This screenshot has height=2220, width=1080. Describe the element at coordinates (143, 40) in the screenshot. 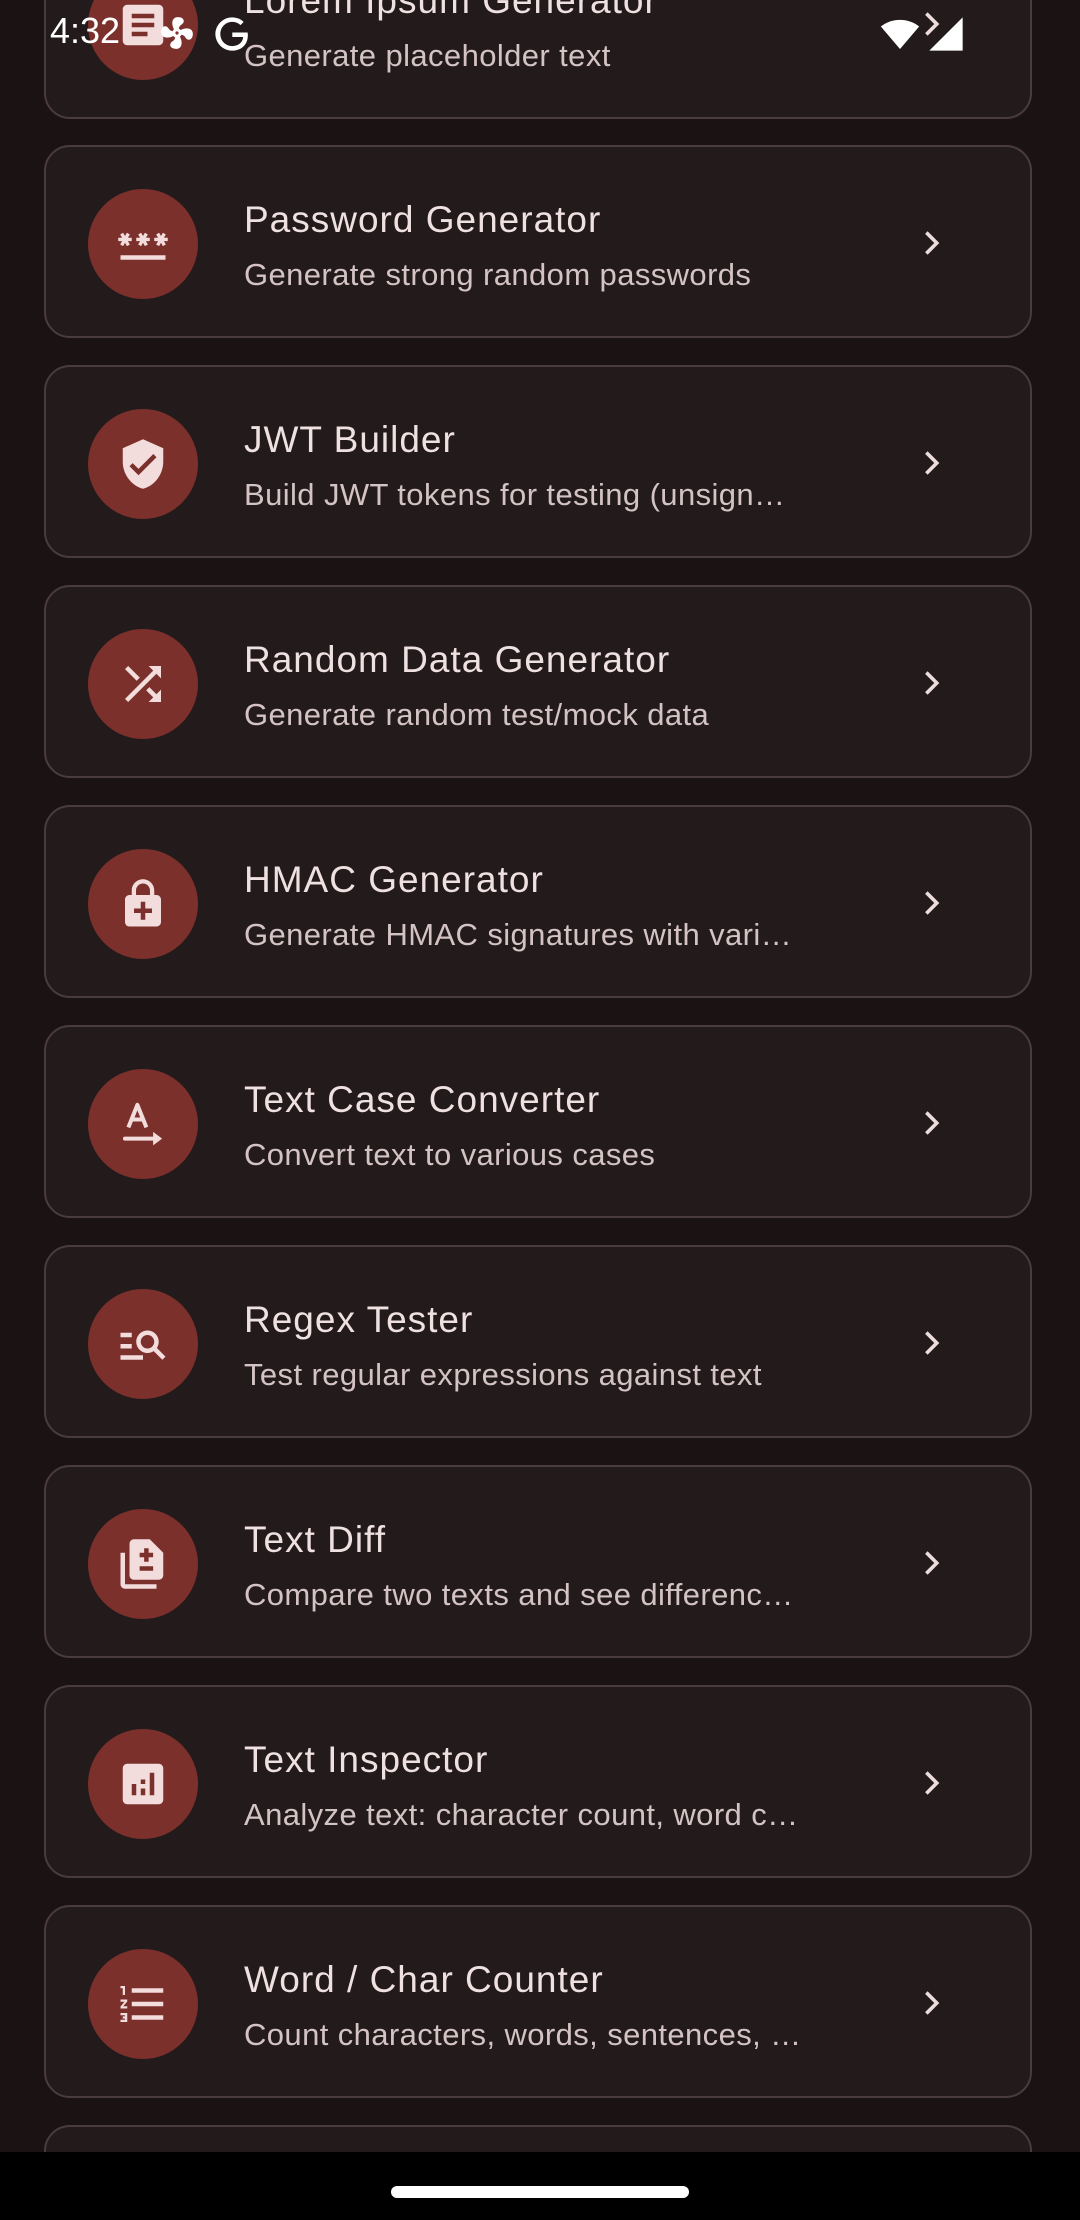

I see `article-icon` at that location.